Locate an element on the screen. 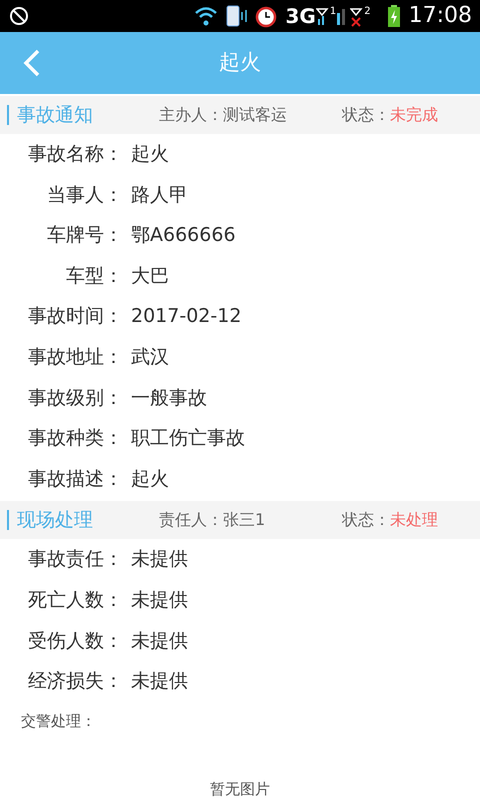 This screenshot has width=480, height=800. field-label: 事故级别： is located at coordinates (75, 398).